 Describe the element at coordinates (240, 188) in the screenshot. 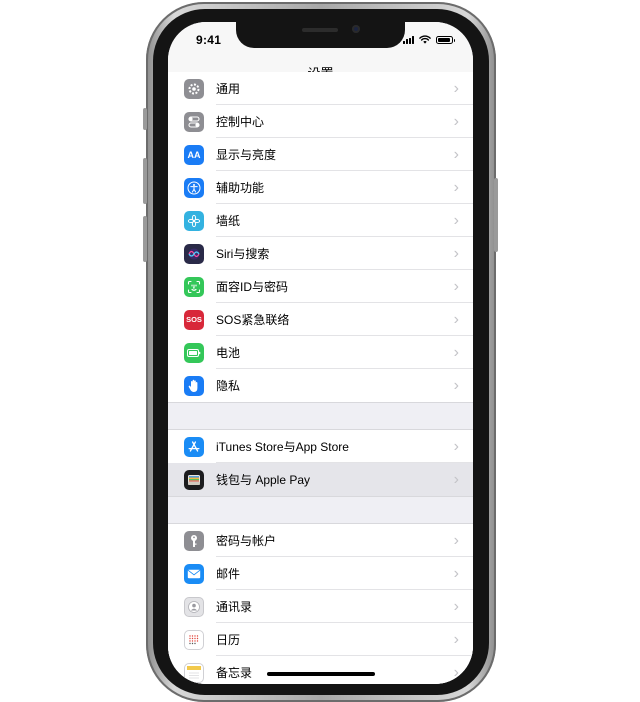

I see `settings-row-label: 辅助功能` at that location.